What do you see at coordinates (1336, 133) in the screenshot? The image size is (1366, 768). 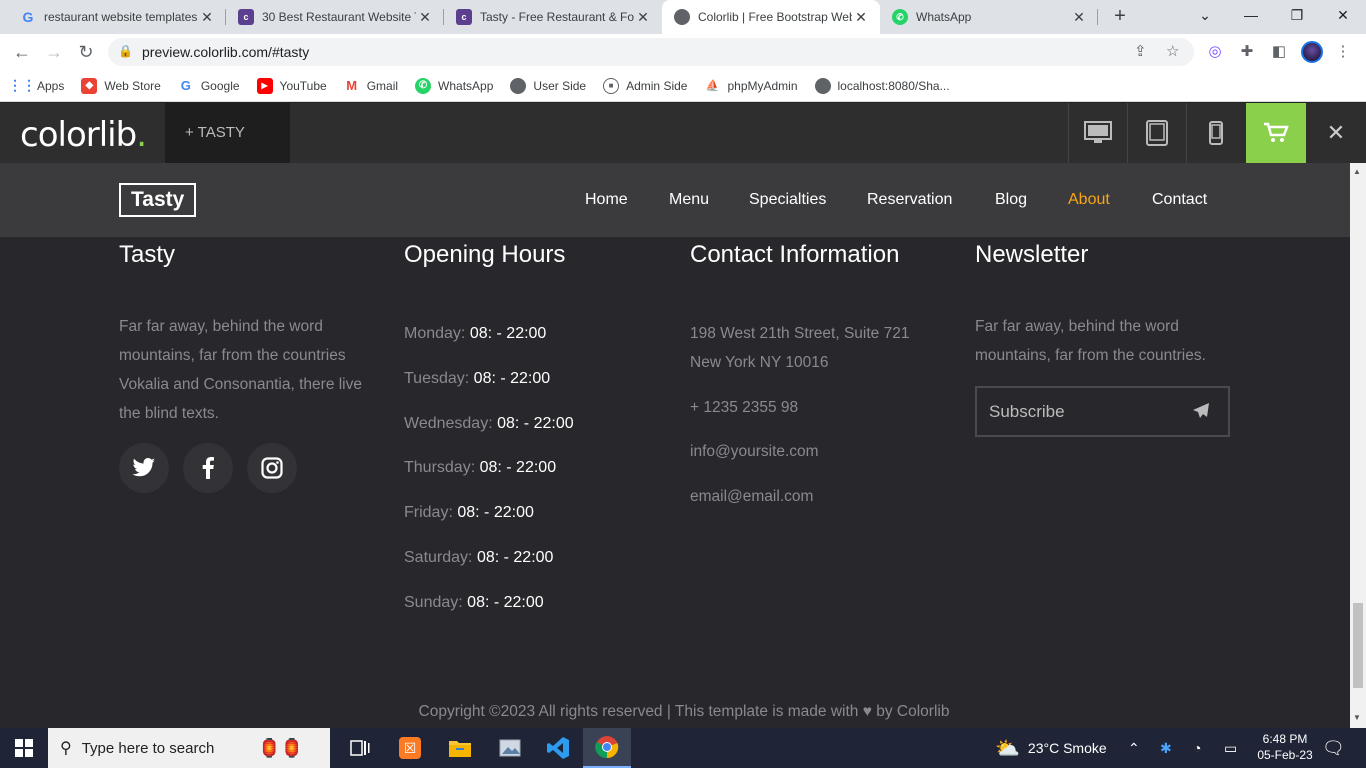 I see `close-preview-icon: ✕` at bounding box center [1336, 133].